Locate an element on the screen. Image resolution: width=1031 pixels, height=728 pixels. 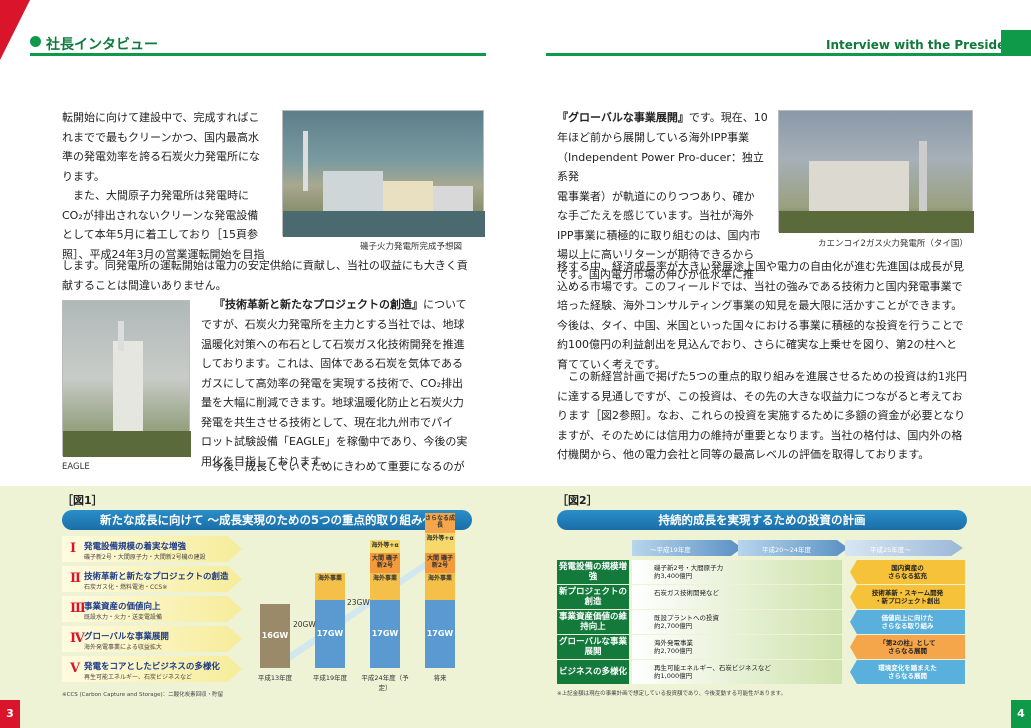
header-rule-left is located at coordinates (258, 54).